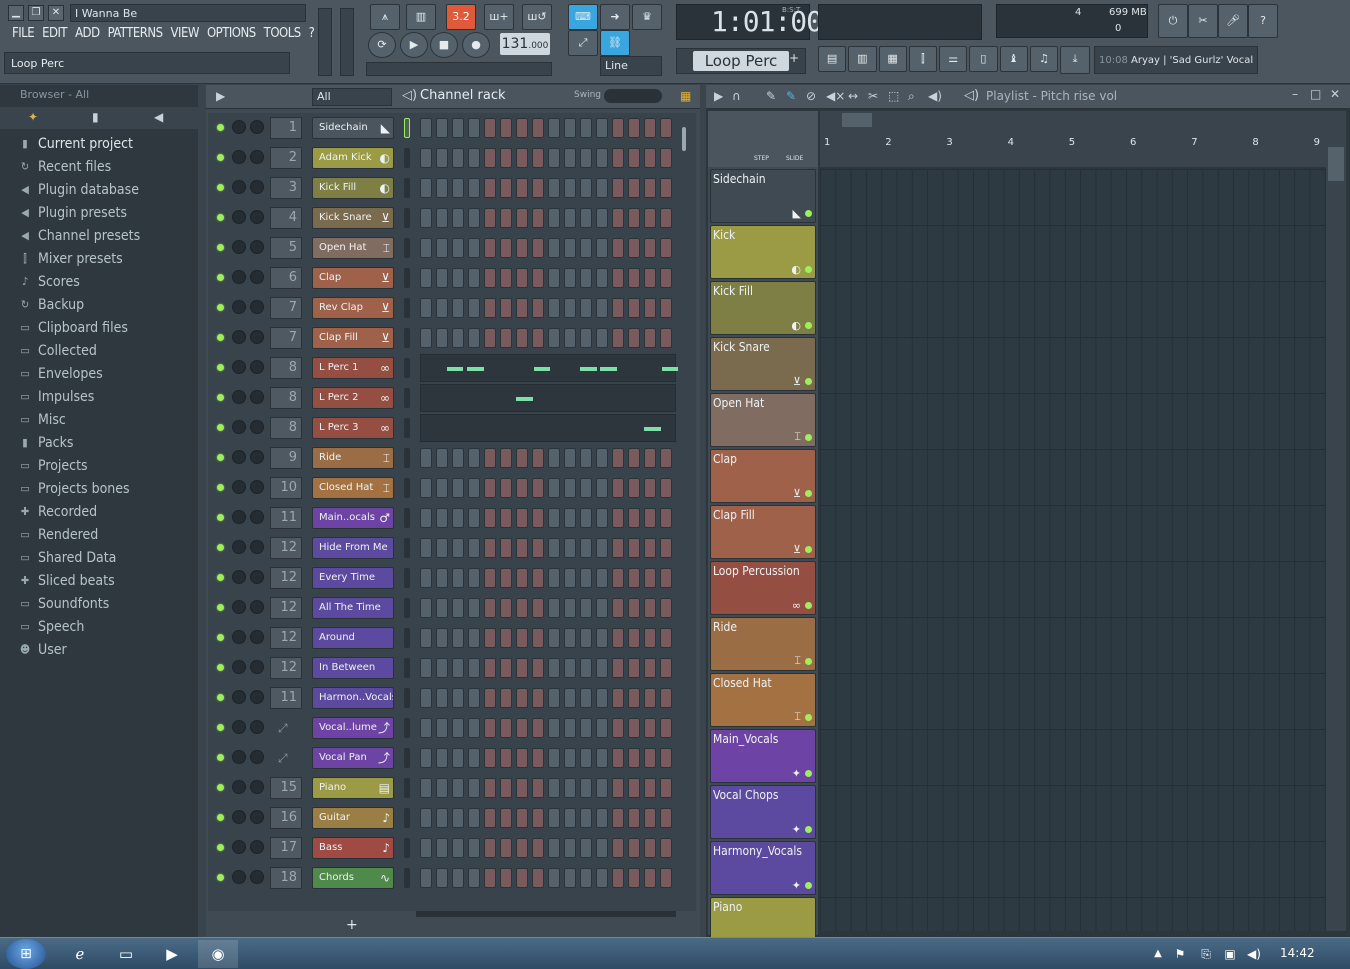 This screenshot has width=1350, height=969. What do you see at coordinates (353, 578) in the screenshot?
I see `channel-button: Every Time` at bounding box center [353, 578].